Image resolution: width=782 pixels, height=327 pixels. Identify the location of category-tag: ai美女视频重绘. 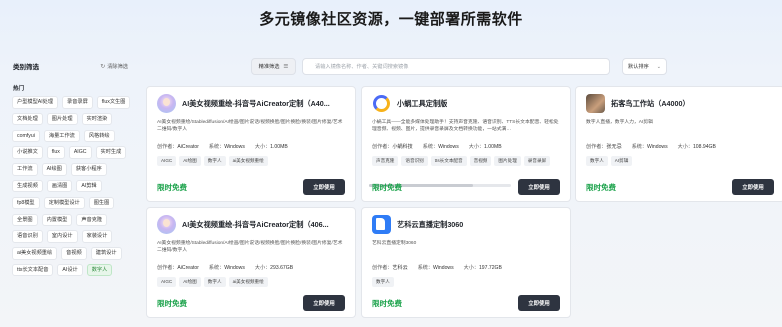
(35, 253).